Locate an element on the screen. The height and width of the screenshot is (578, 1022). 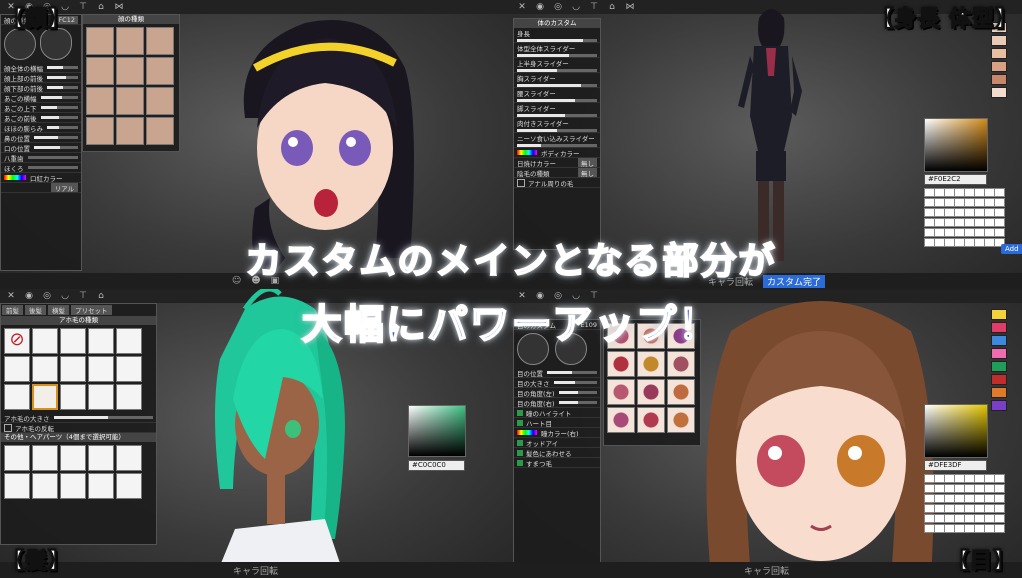
face-icon: ◉ is located at coordinates (540, 7).